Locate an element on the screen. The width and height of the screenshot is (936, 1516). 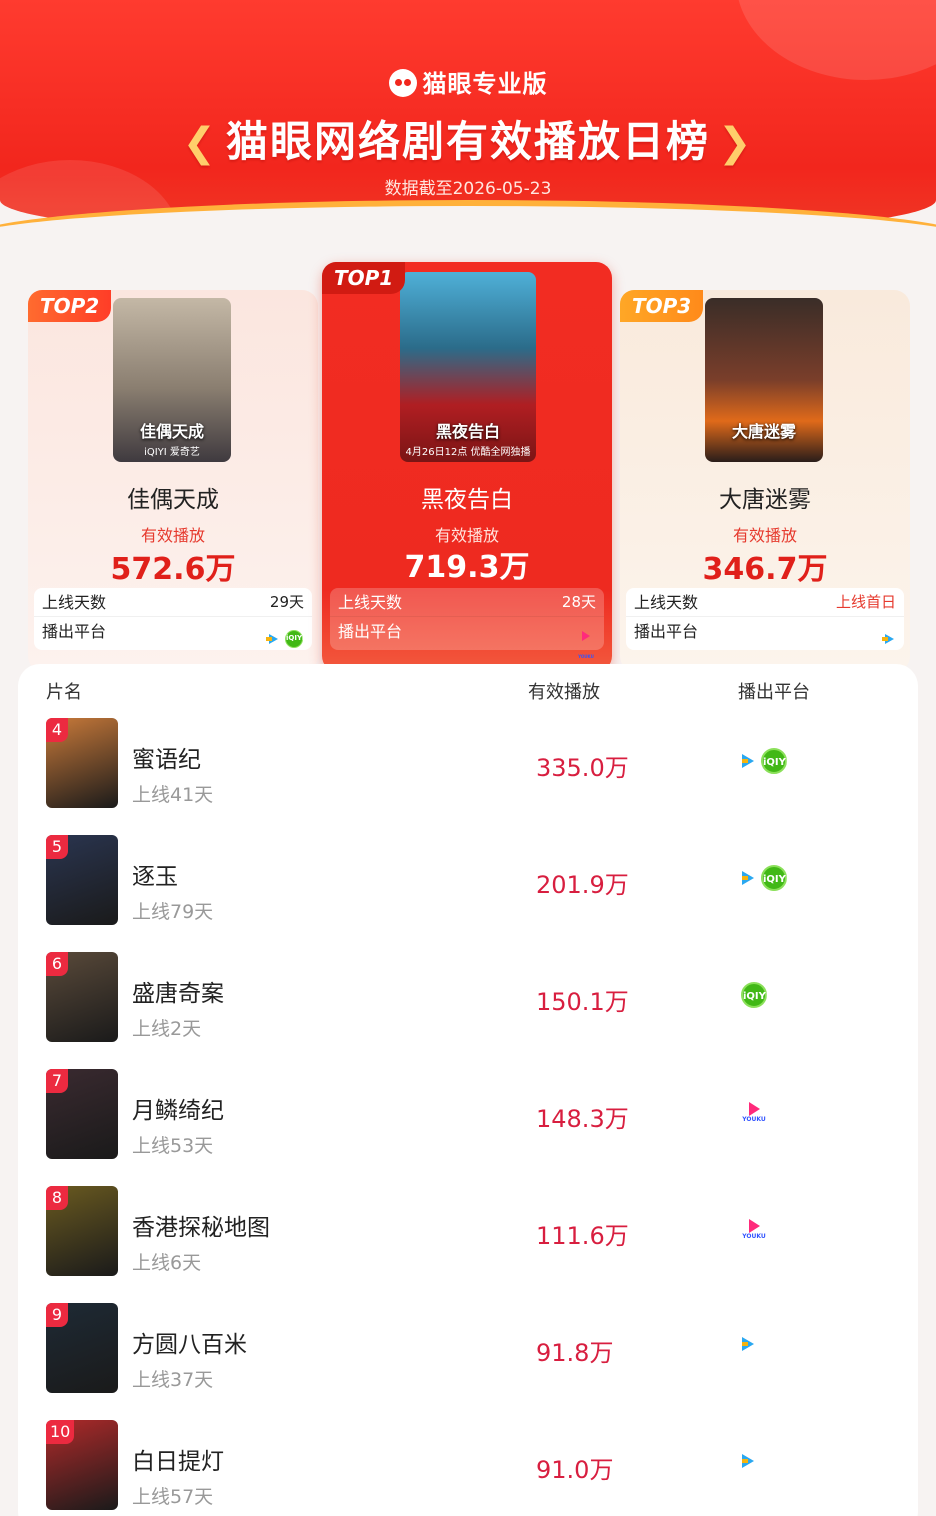
poster-thumbnail: 9 is located at coordinates (82, 1348).